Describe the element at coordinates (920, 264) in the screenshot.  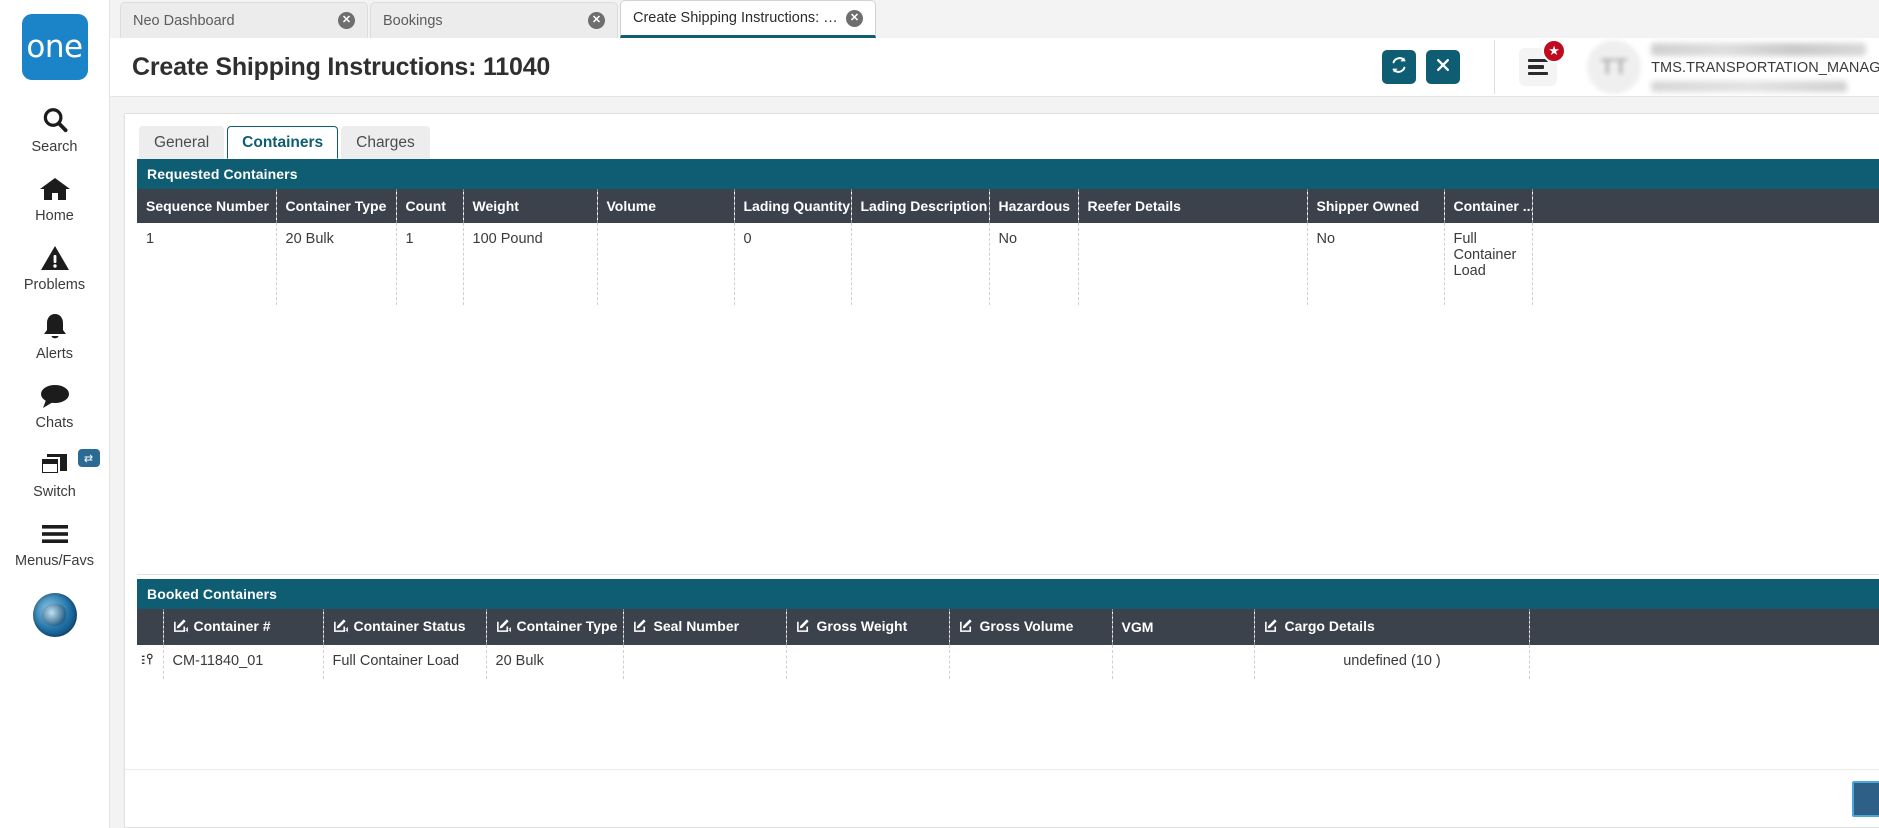
I see `cell-lading-description` at that location.